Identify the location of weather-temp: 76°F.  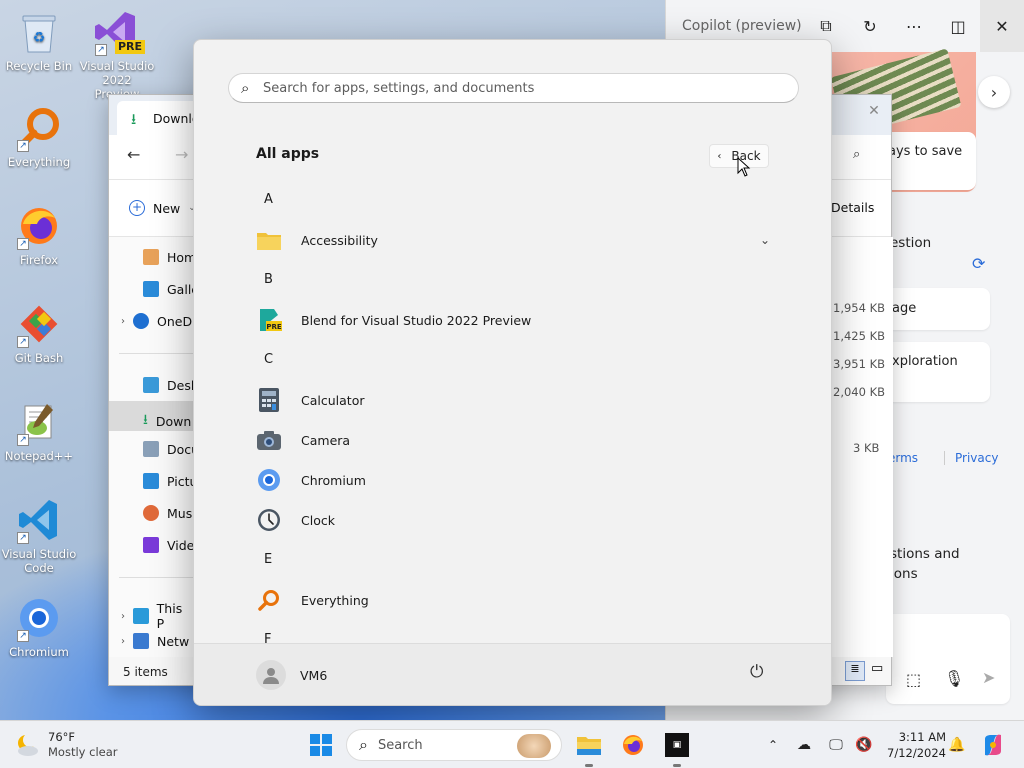
(61, 737).